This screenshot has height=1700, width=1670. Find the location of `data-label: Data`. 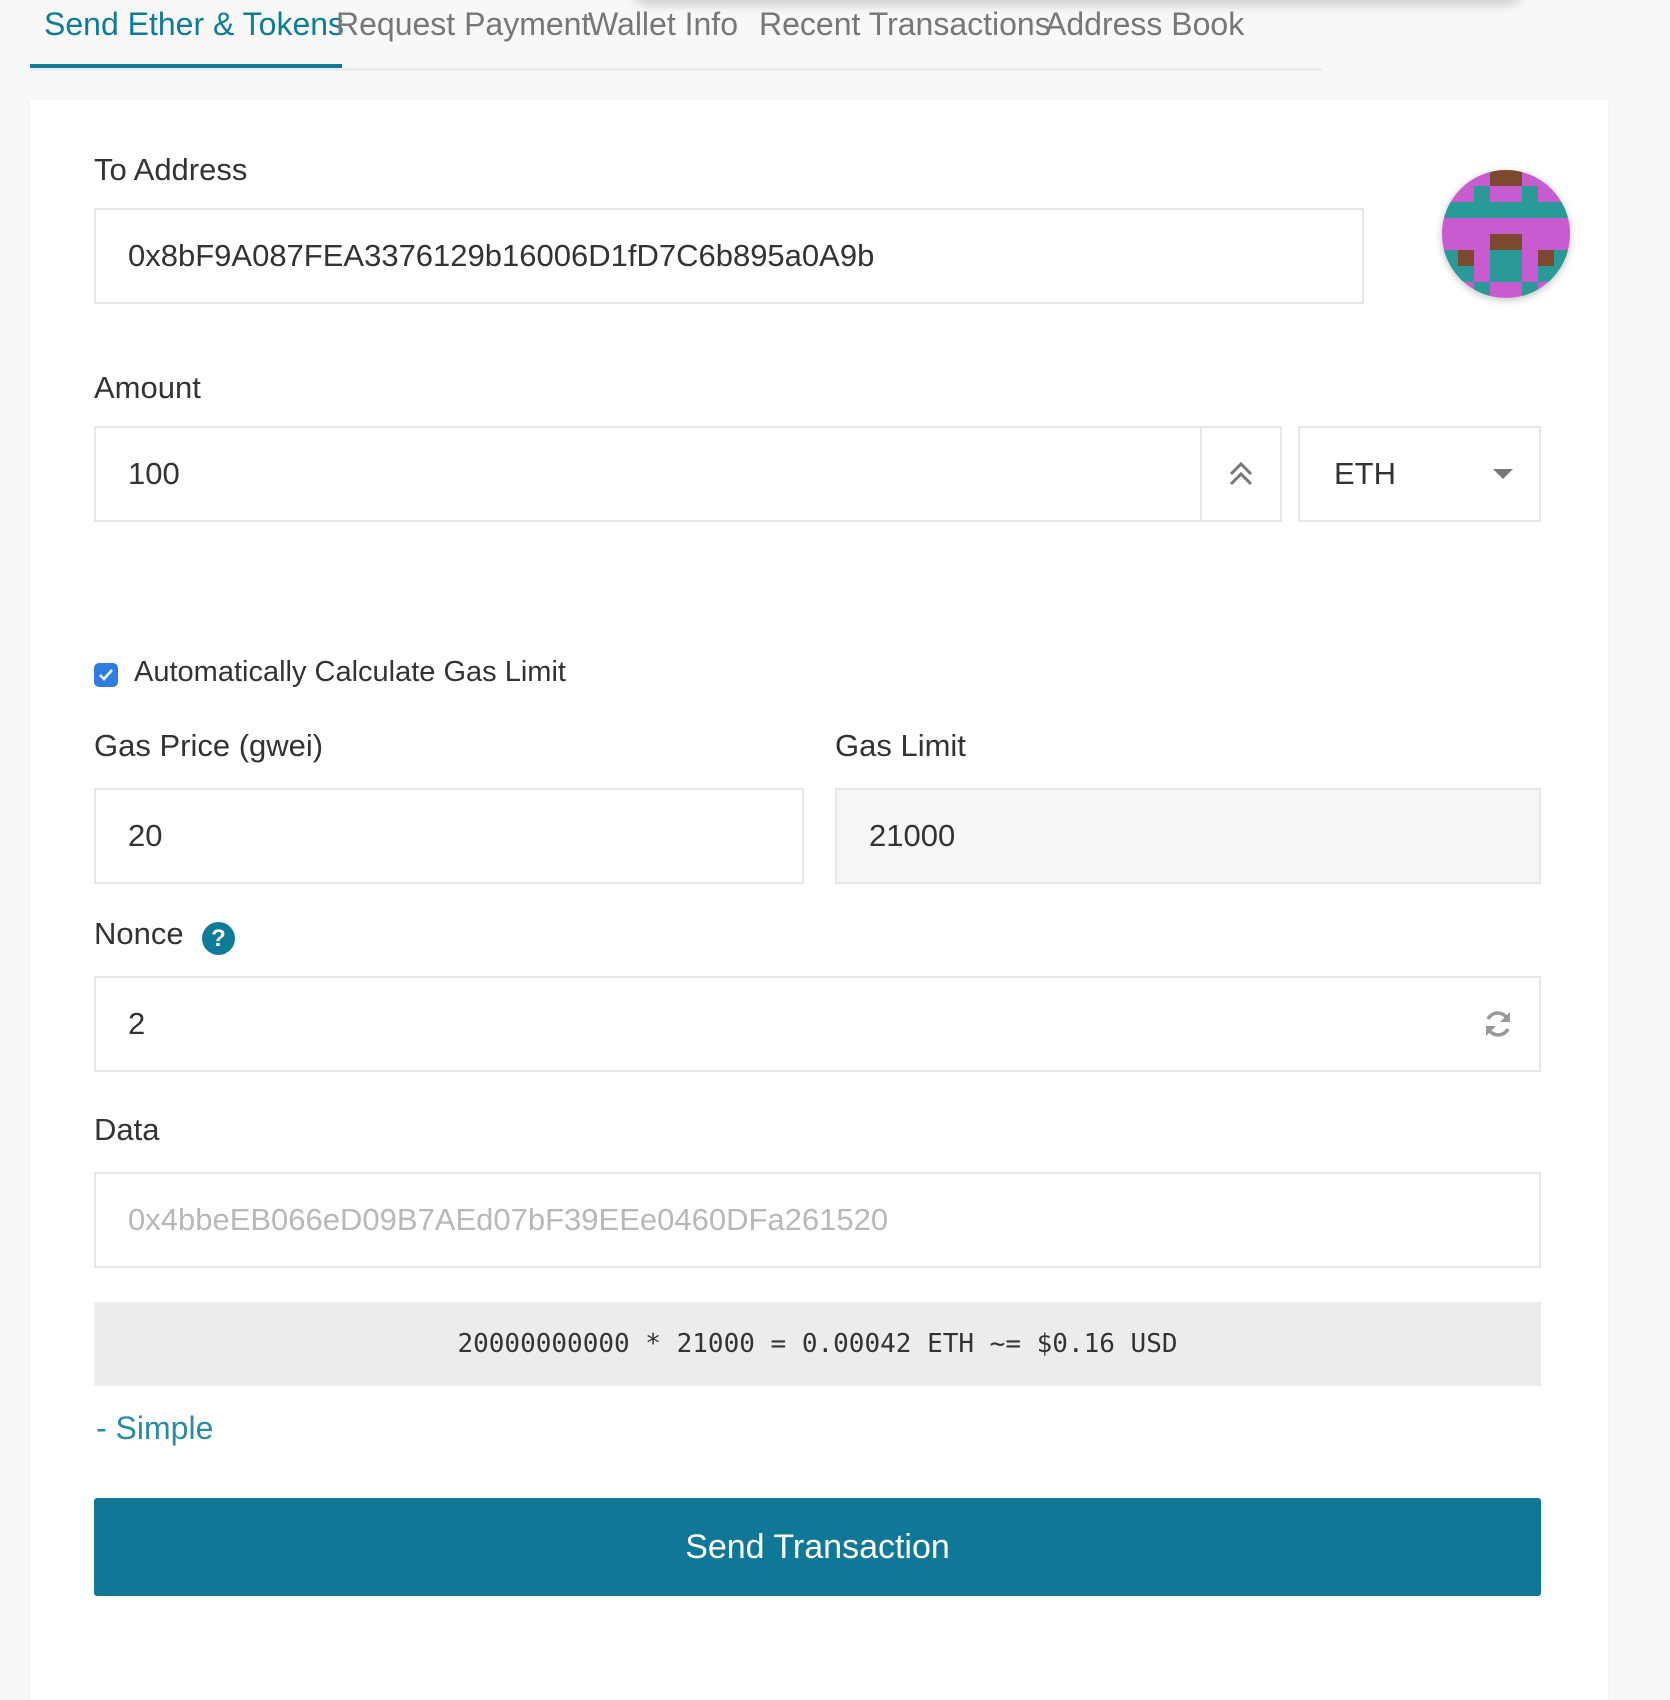

data-label: Data is located at coordinates (127, 1129).